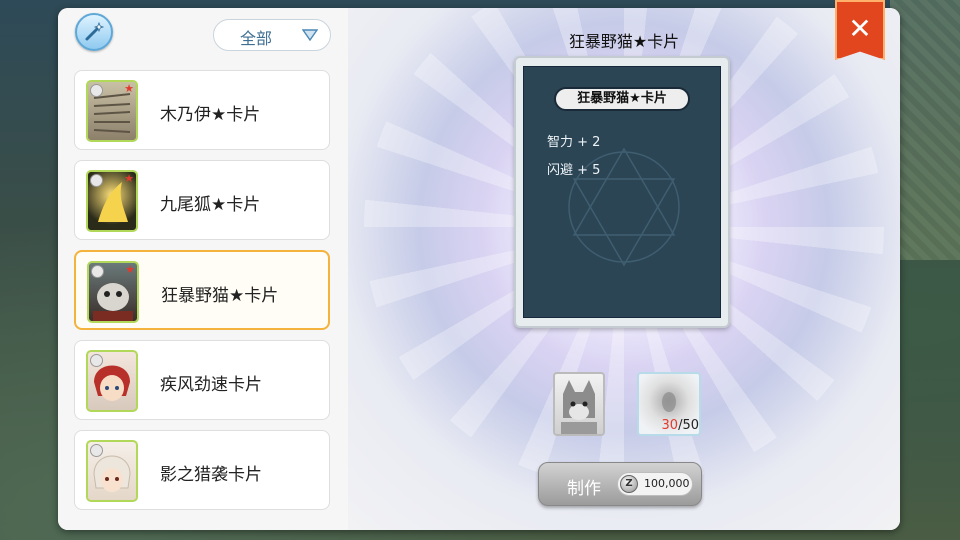 Image resolution: width=960 pixels, height=540 pixels. I want to click on zeny-coin-icon: Z, so click(629, 484).